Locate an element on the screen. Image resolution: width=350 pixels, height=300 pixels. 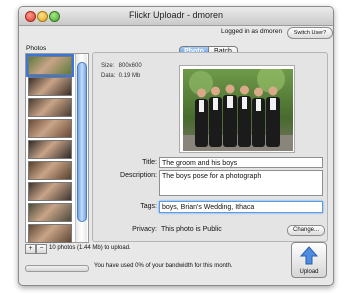
data-value: 0.19 Mb is located at coordinates (129, 76).